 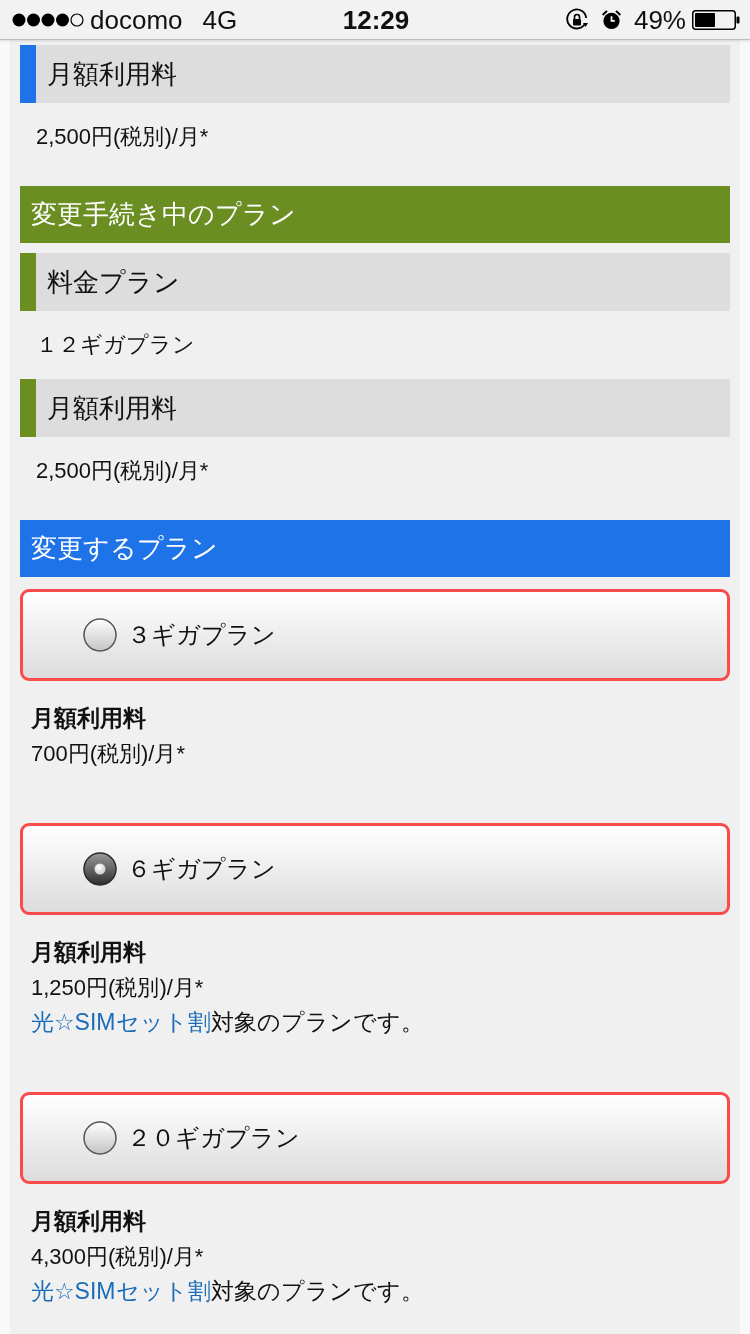 What do you see at coordinates (375, 1138) in the screenshot?
I see `plan-option: ２０ギガプラン` at bounding box center [375, 1138].